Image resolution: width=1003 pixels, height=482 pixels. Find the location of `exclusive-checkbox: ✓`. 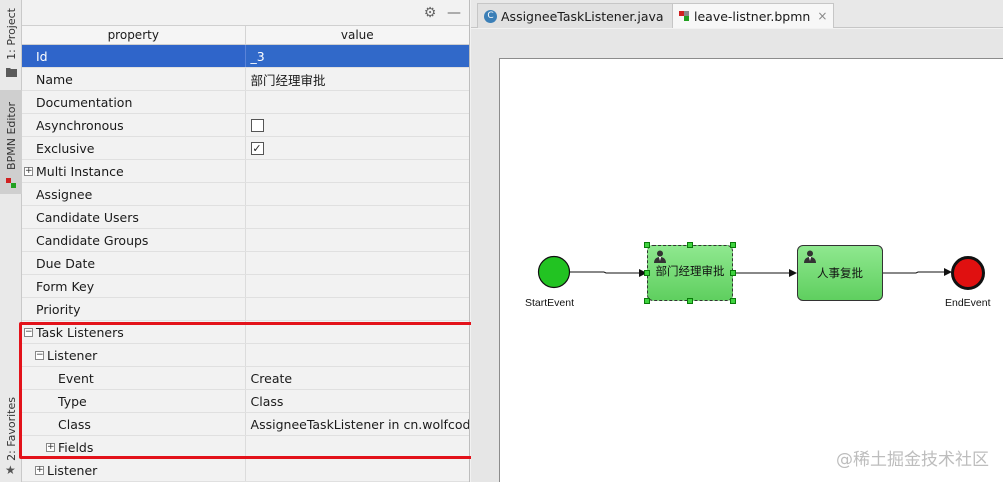

exclusive-checkbox: ✓ is located at coordinates (257, 148).